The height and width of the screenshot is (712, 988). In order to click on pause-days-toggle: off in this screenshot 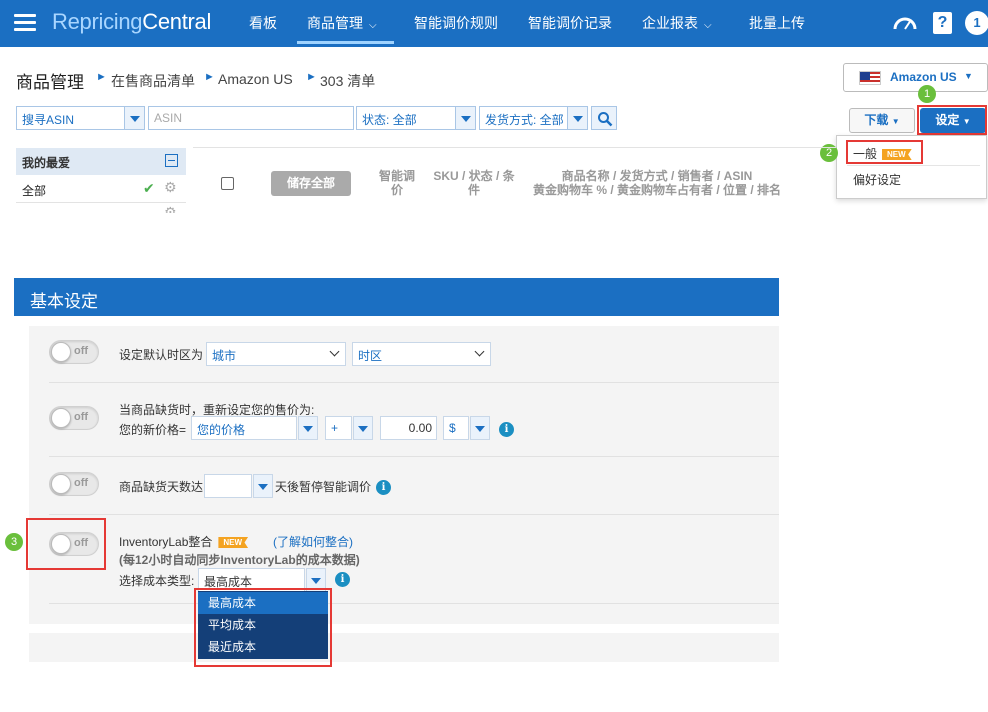, I will do `click(74, 484)`.